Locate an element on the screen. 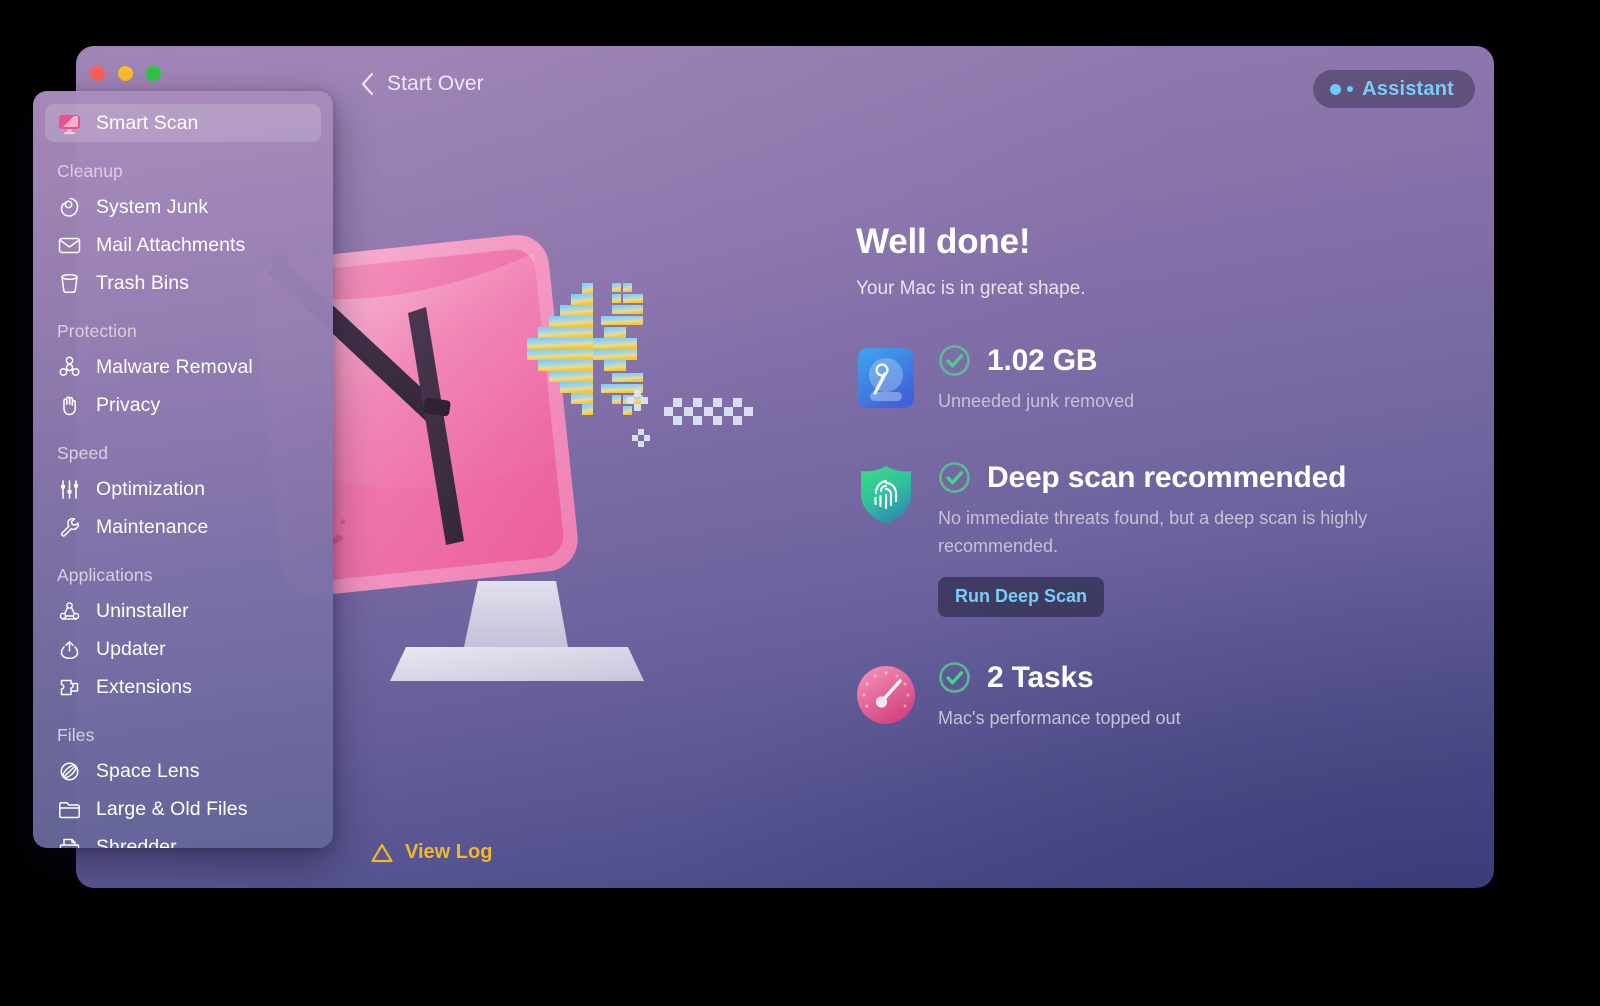  chevron-left-icon is located at coordinates (367, 84).